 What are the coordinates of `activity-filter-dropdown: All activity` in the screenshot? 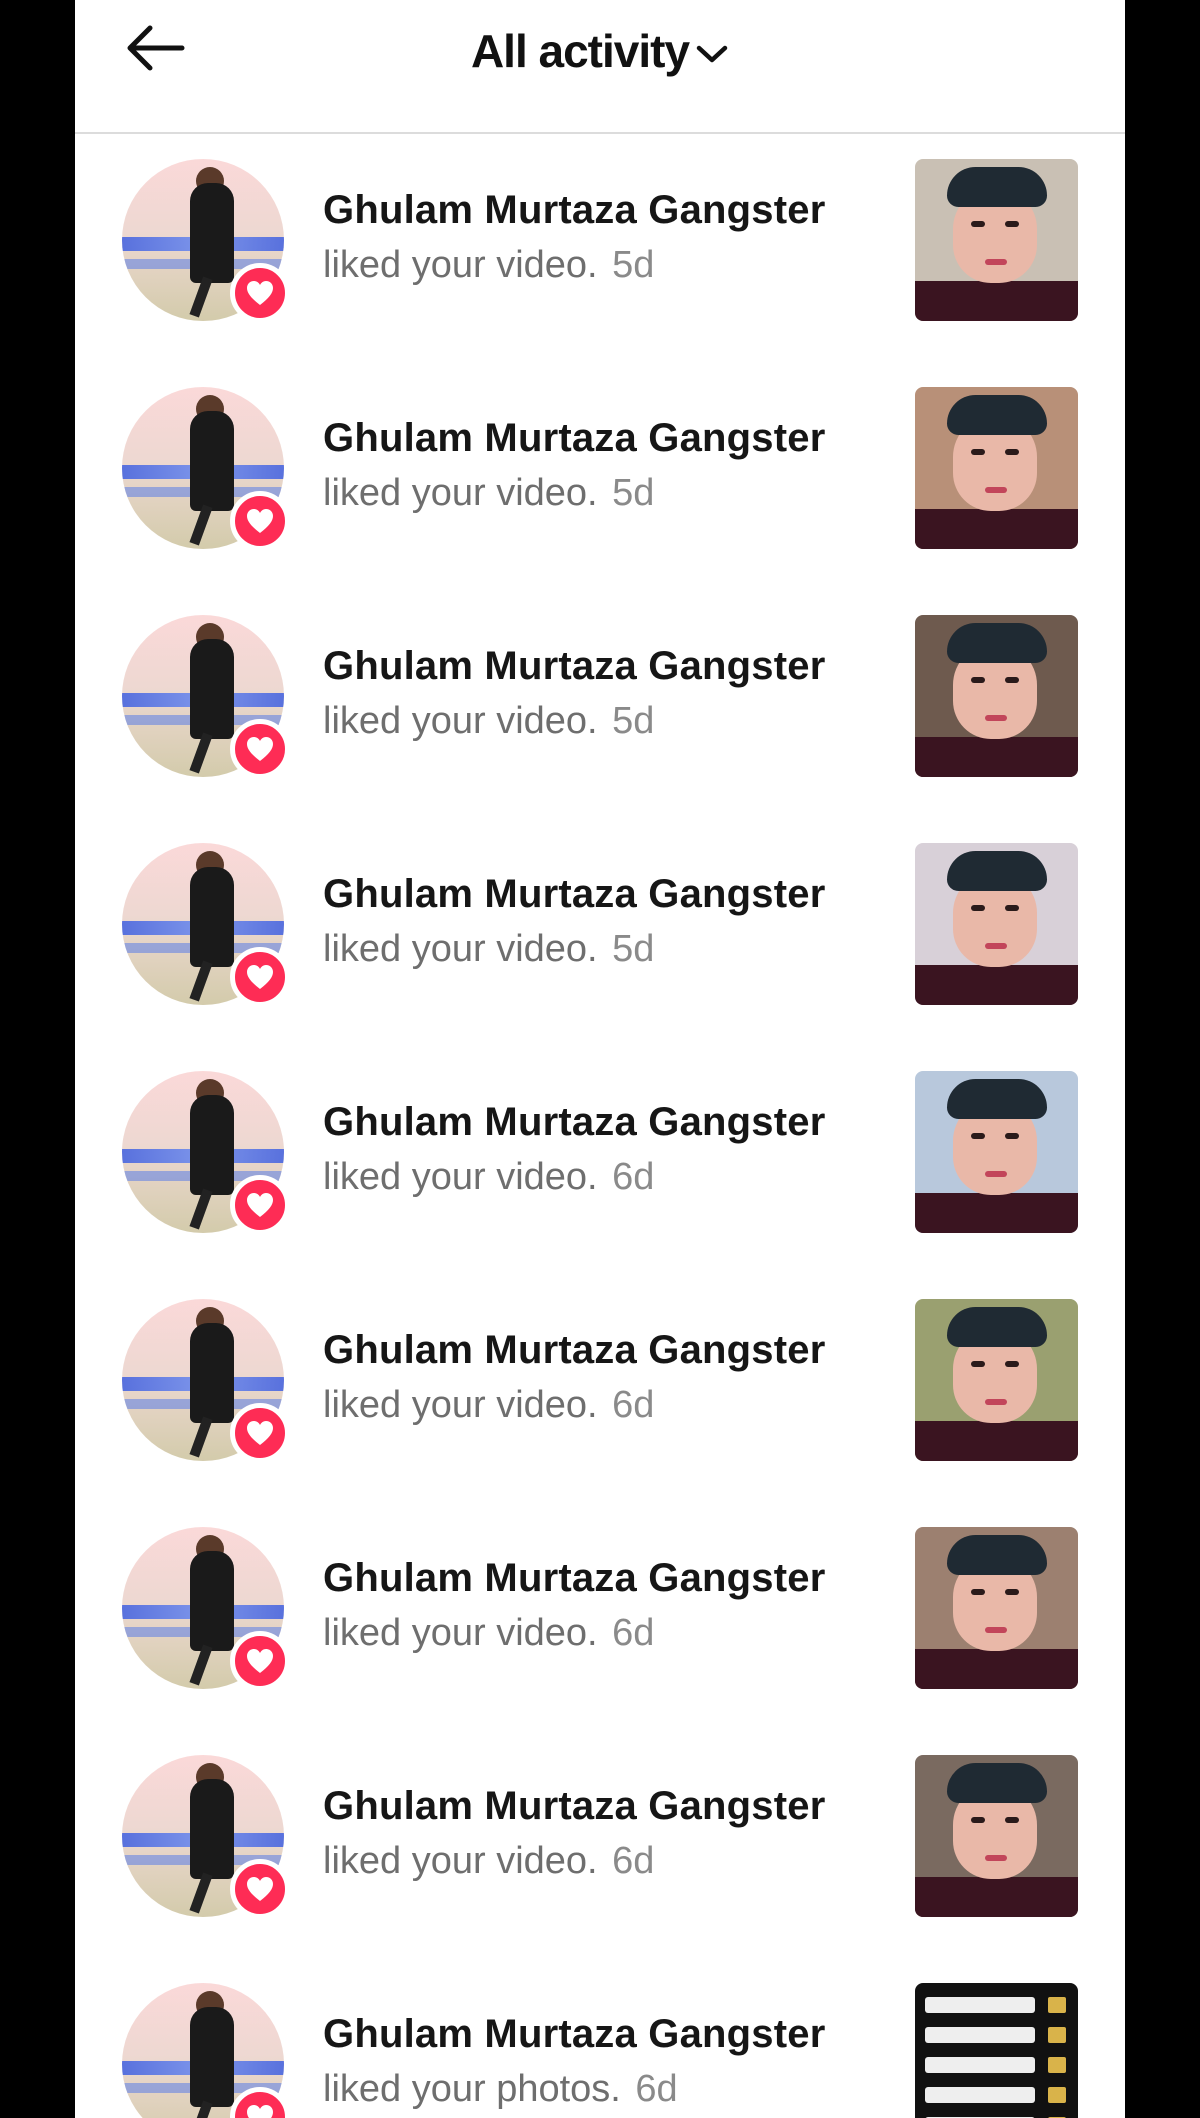 It's located at (600, 51).